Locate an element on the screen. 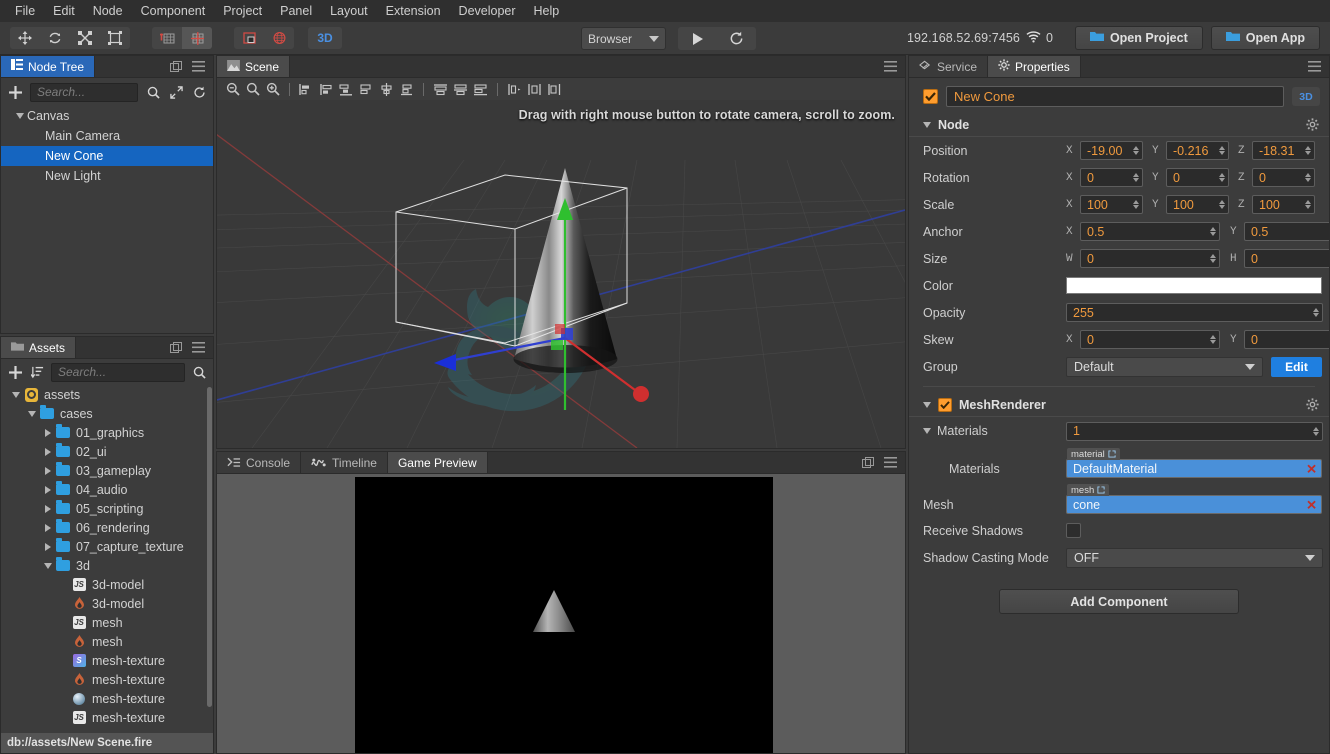 The width and height of the screenshot is (1330, 754). meshrenderer-gear-icon is located at coordinates (1312, 404).